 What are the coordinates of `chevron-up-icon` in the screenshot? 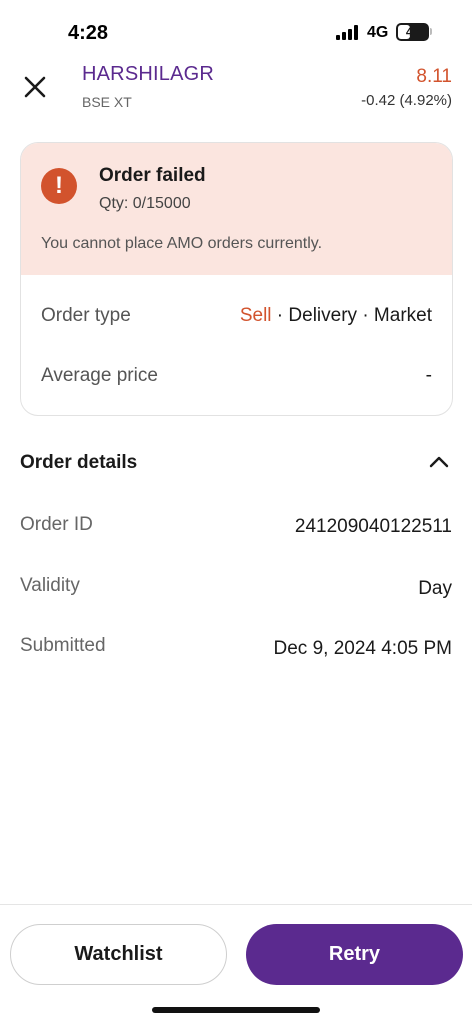 It's located at (439, 462).